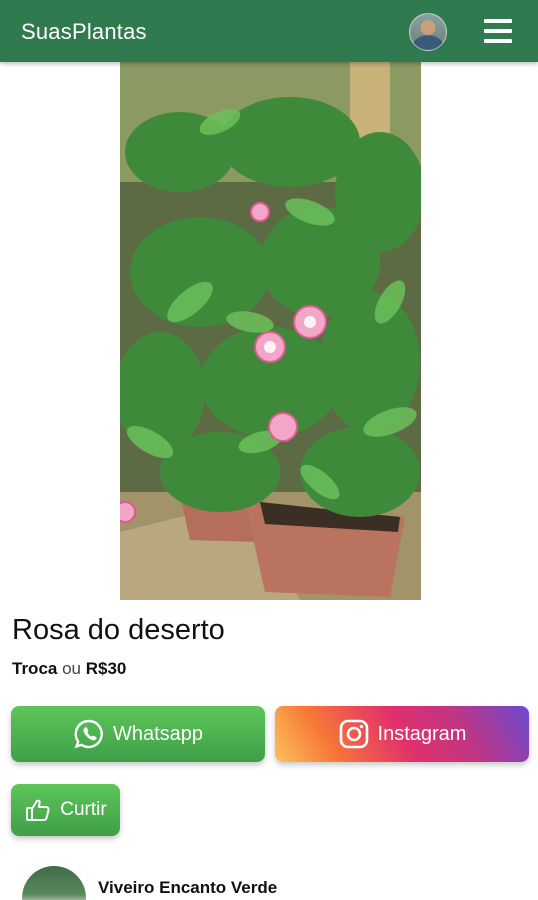 This screenshot has width=538, height=900. What do you see at coordinates (187, 888) in the screenshot?
I see `seller-name: Viveiro Encanto Verde` at bounding box center [187, 888].